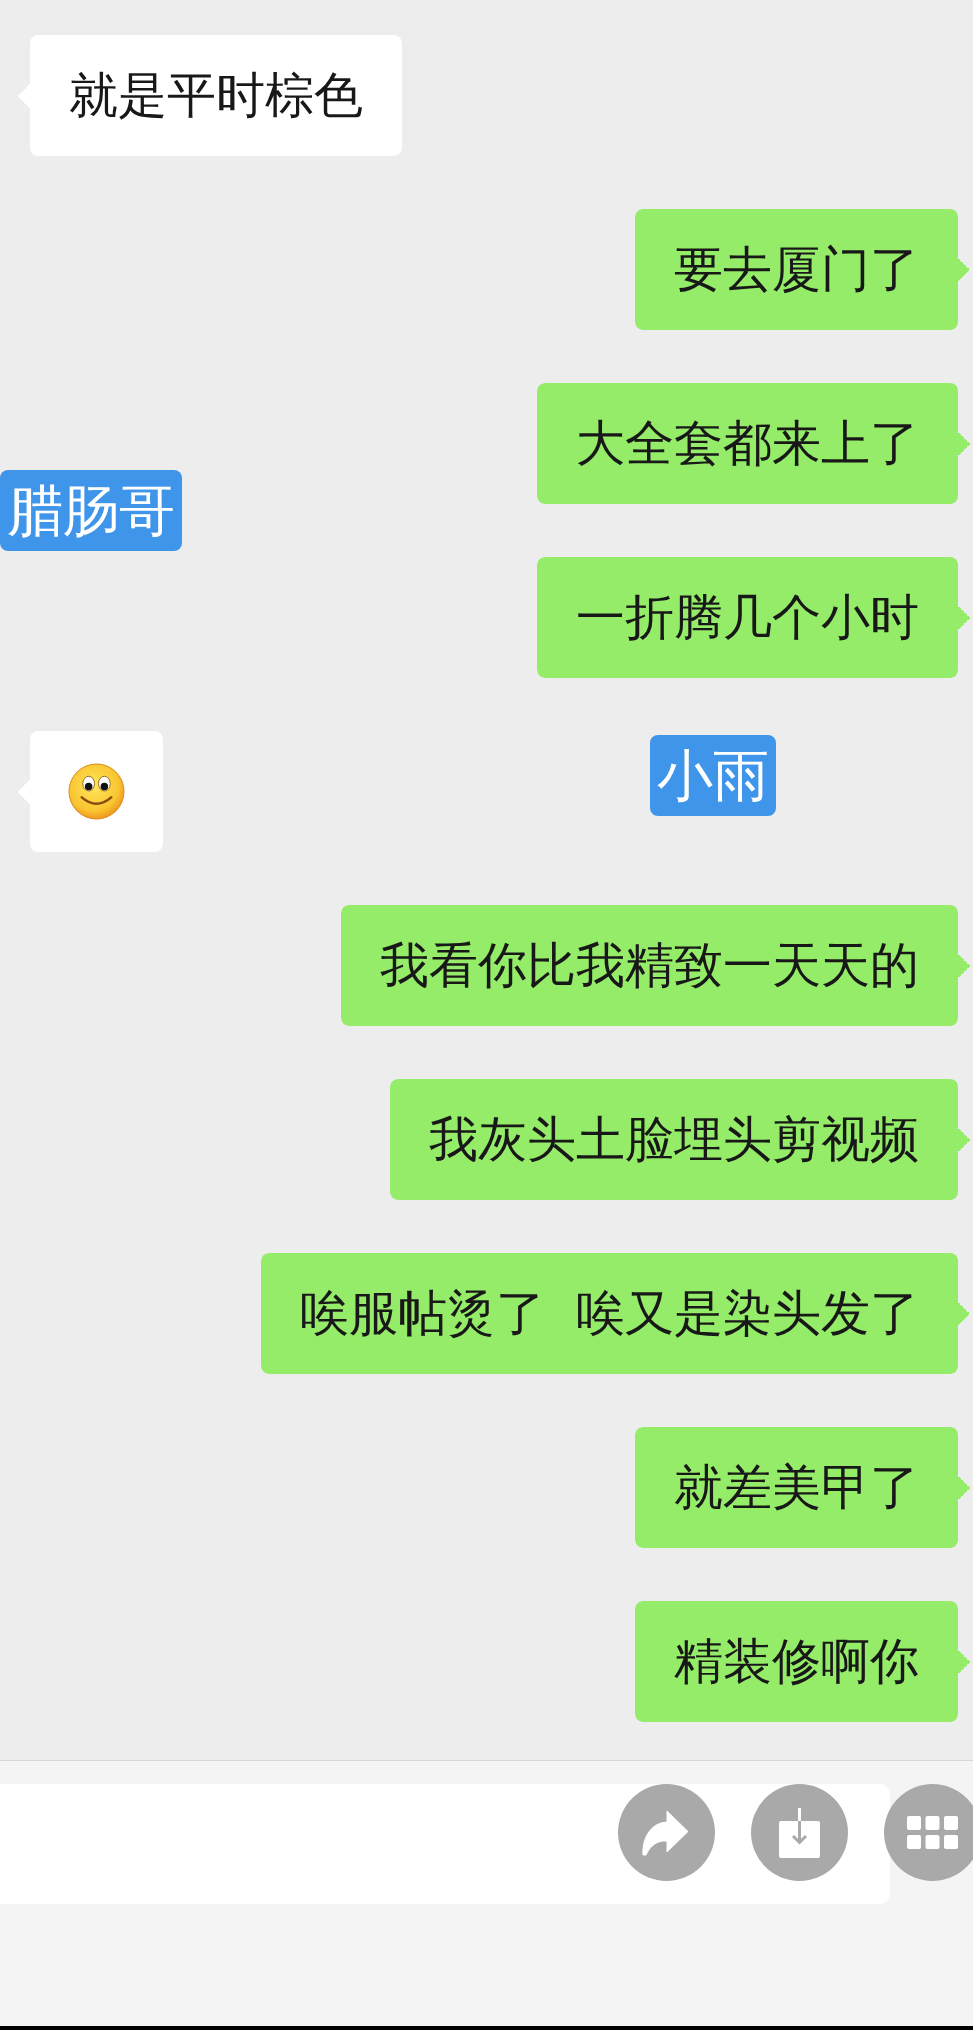 The image size is (973, 2030). I want to click on message-bubble: 要去厦门了, so click(802, 269).